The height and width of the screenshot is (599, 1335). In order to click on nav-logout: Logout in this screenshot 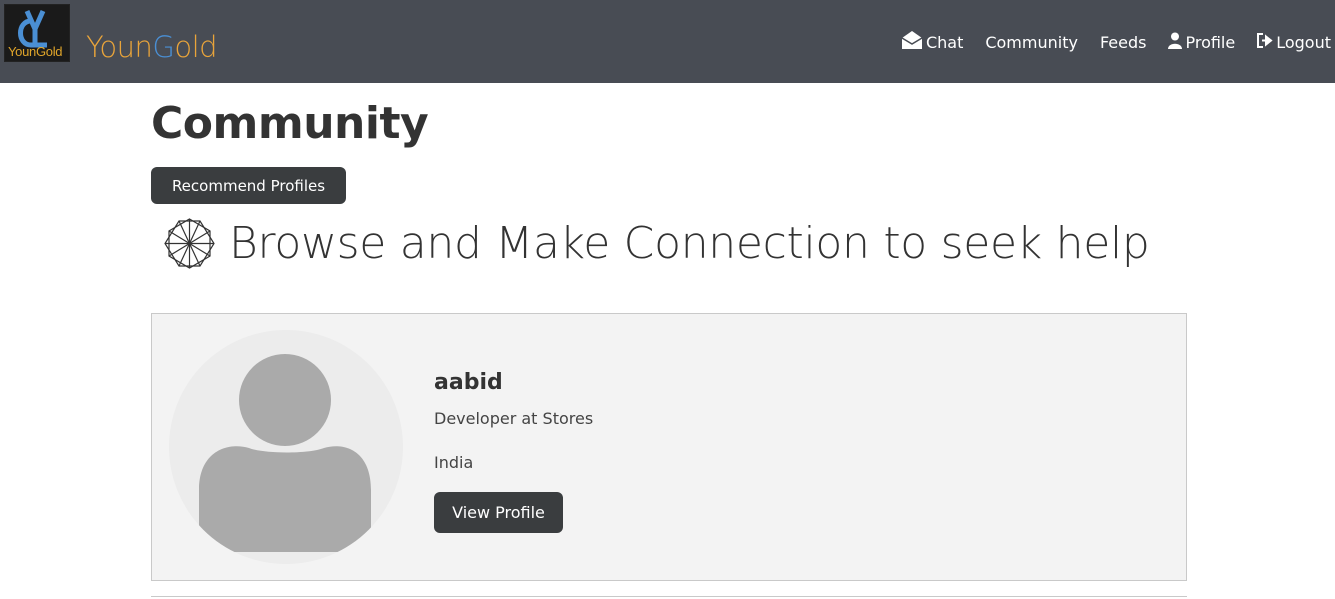, I will do `click(1294, 42)`.